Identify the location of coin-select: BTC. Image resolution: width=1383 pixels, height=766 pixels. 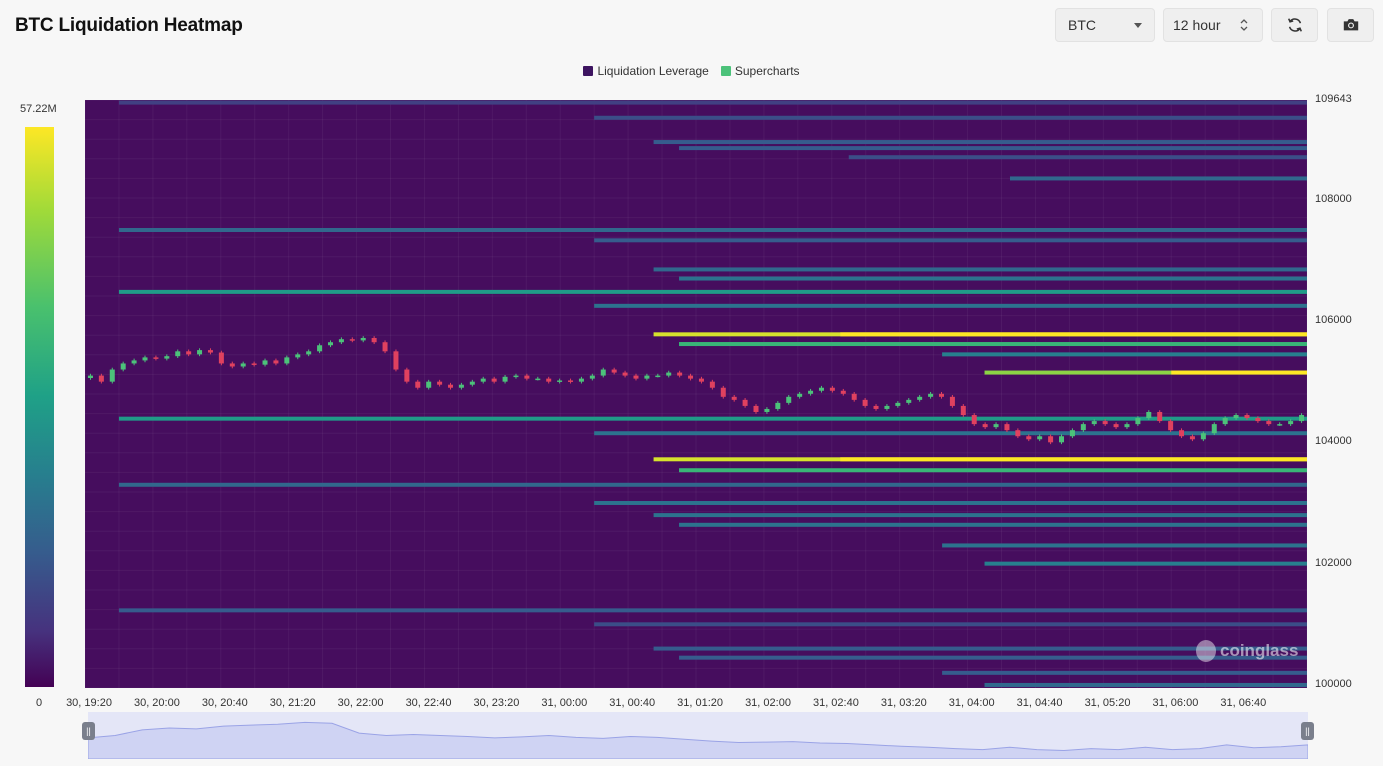
(1105, 25).